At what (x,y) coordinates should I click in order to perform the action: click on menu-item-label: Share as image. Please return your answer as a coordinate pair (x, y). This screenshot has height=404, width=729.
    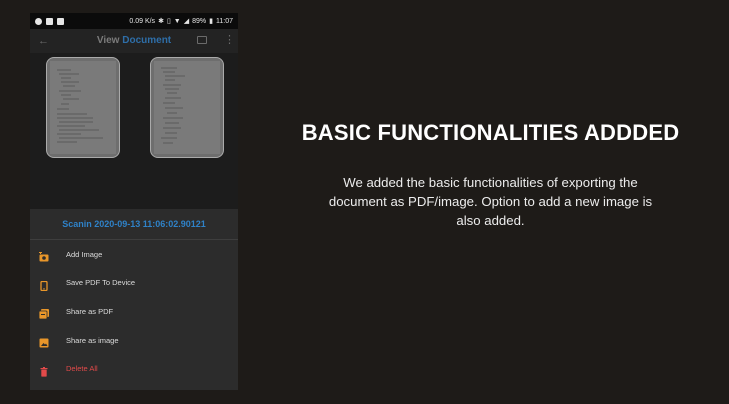
    Looking at the image, I should click on (92, 340).